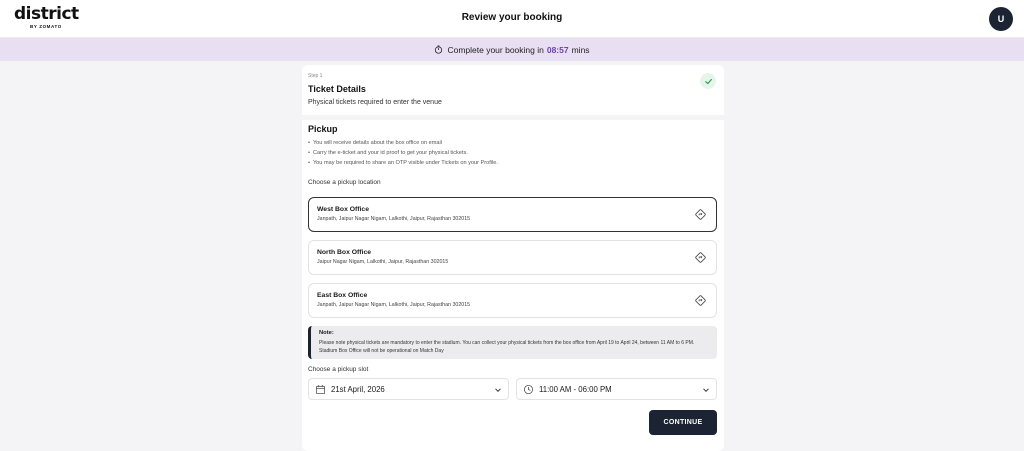  Describe the element at coordinates (408, 389) in the screenshot. I see `pickup-date-select: 21st April, 2026` at that location.